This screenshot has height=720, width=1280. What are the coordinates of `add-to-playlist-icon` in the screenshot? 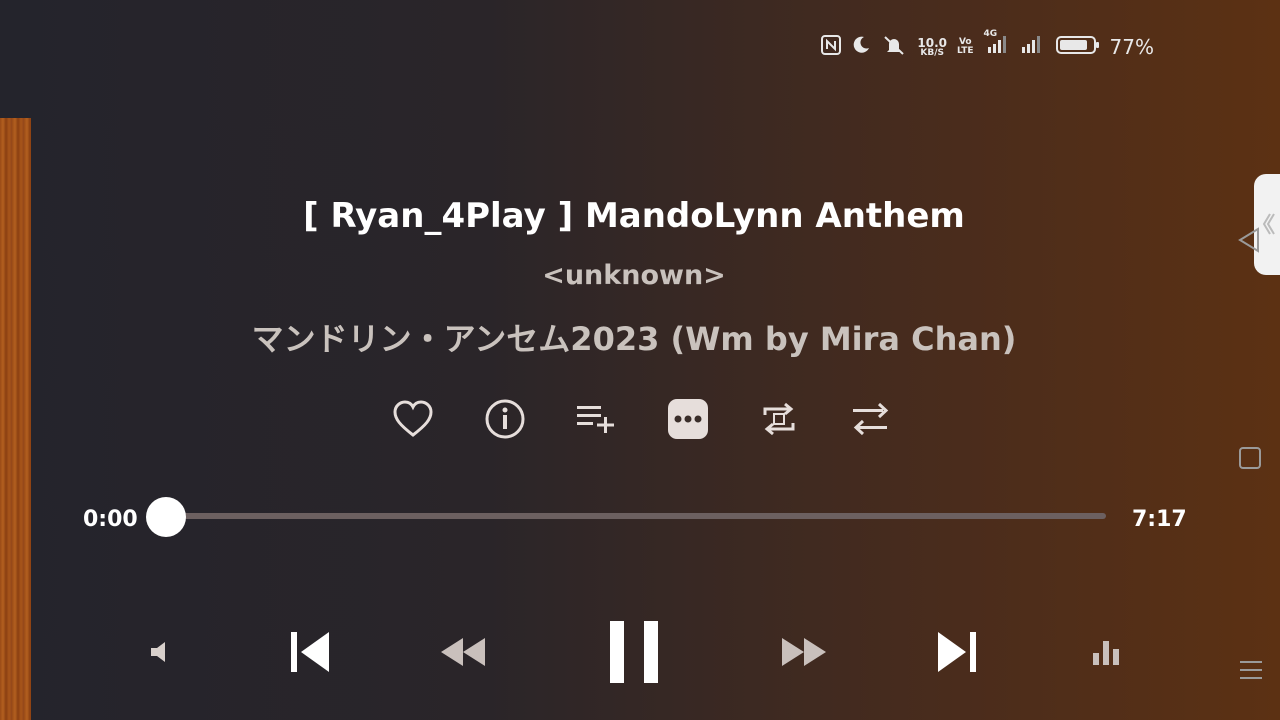 It's located at (596, 419).